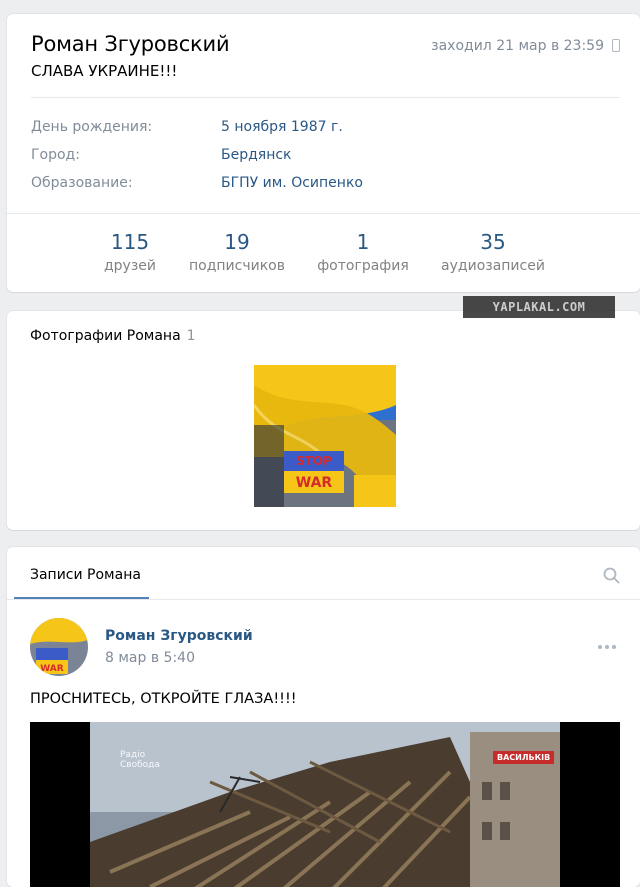  I want to click on counter-label: аудиозаписей, so click(493, 266).